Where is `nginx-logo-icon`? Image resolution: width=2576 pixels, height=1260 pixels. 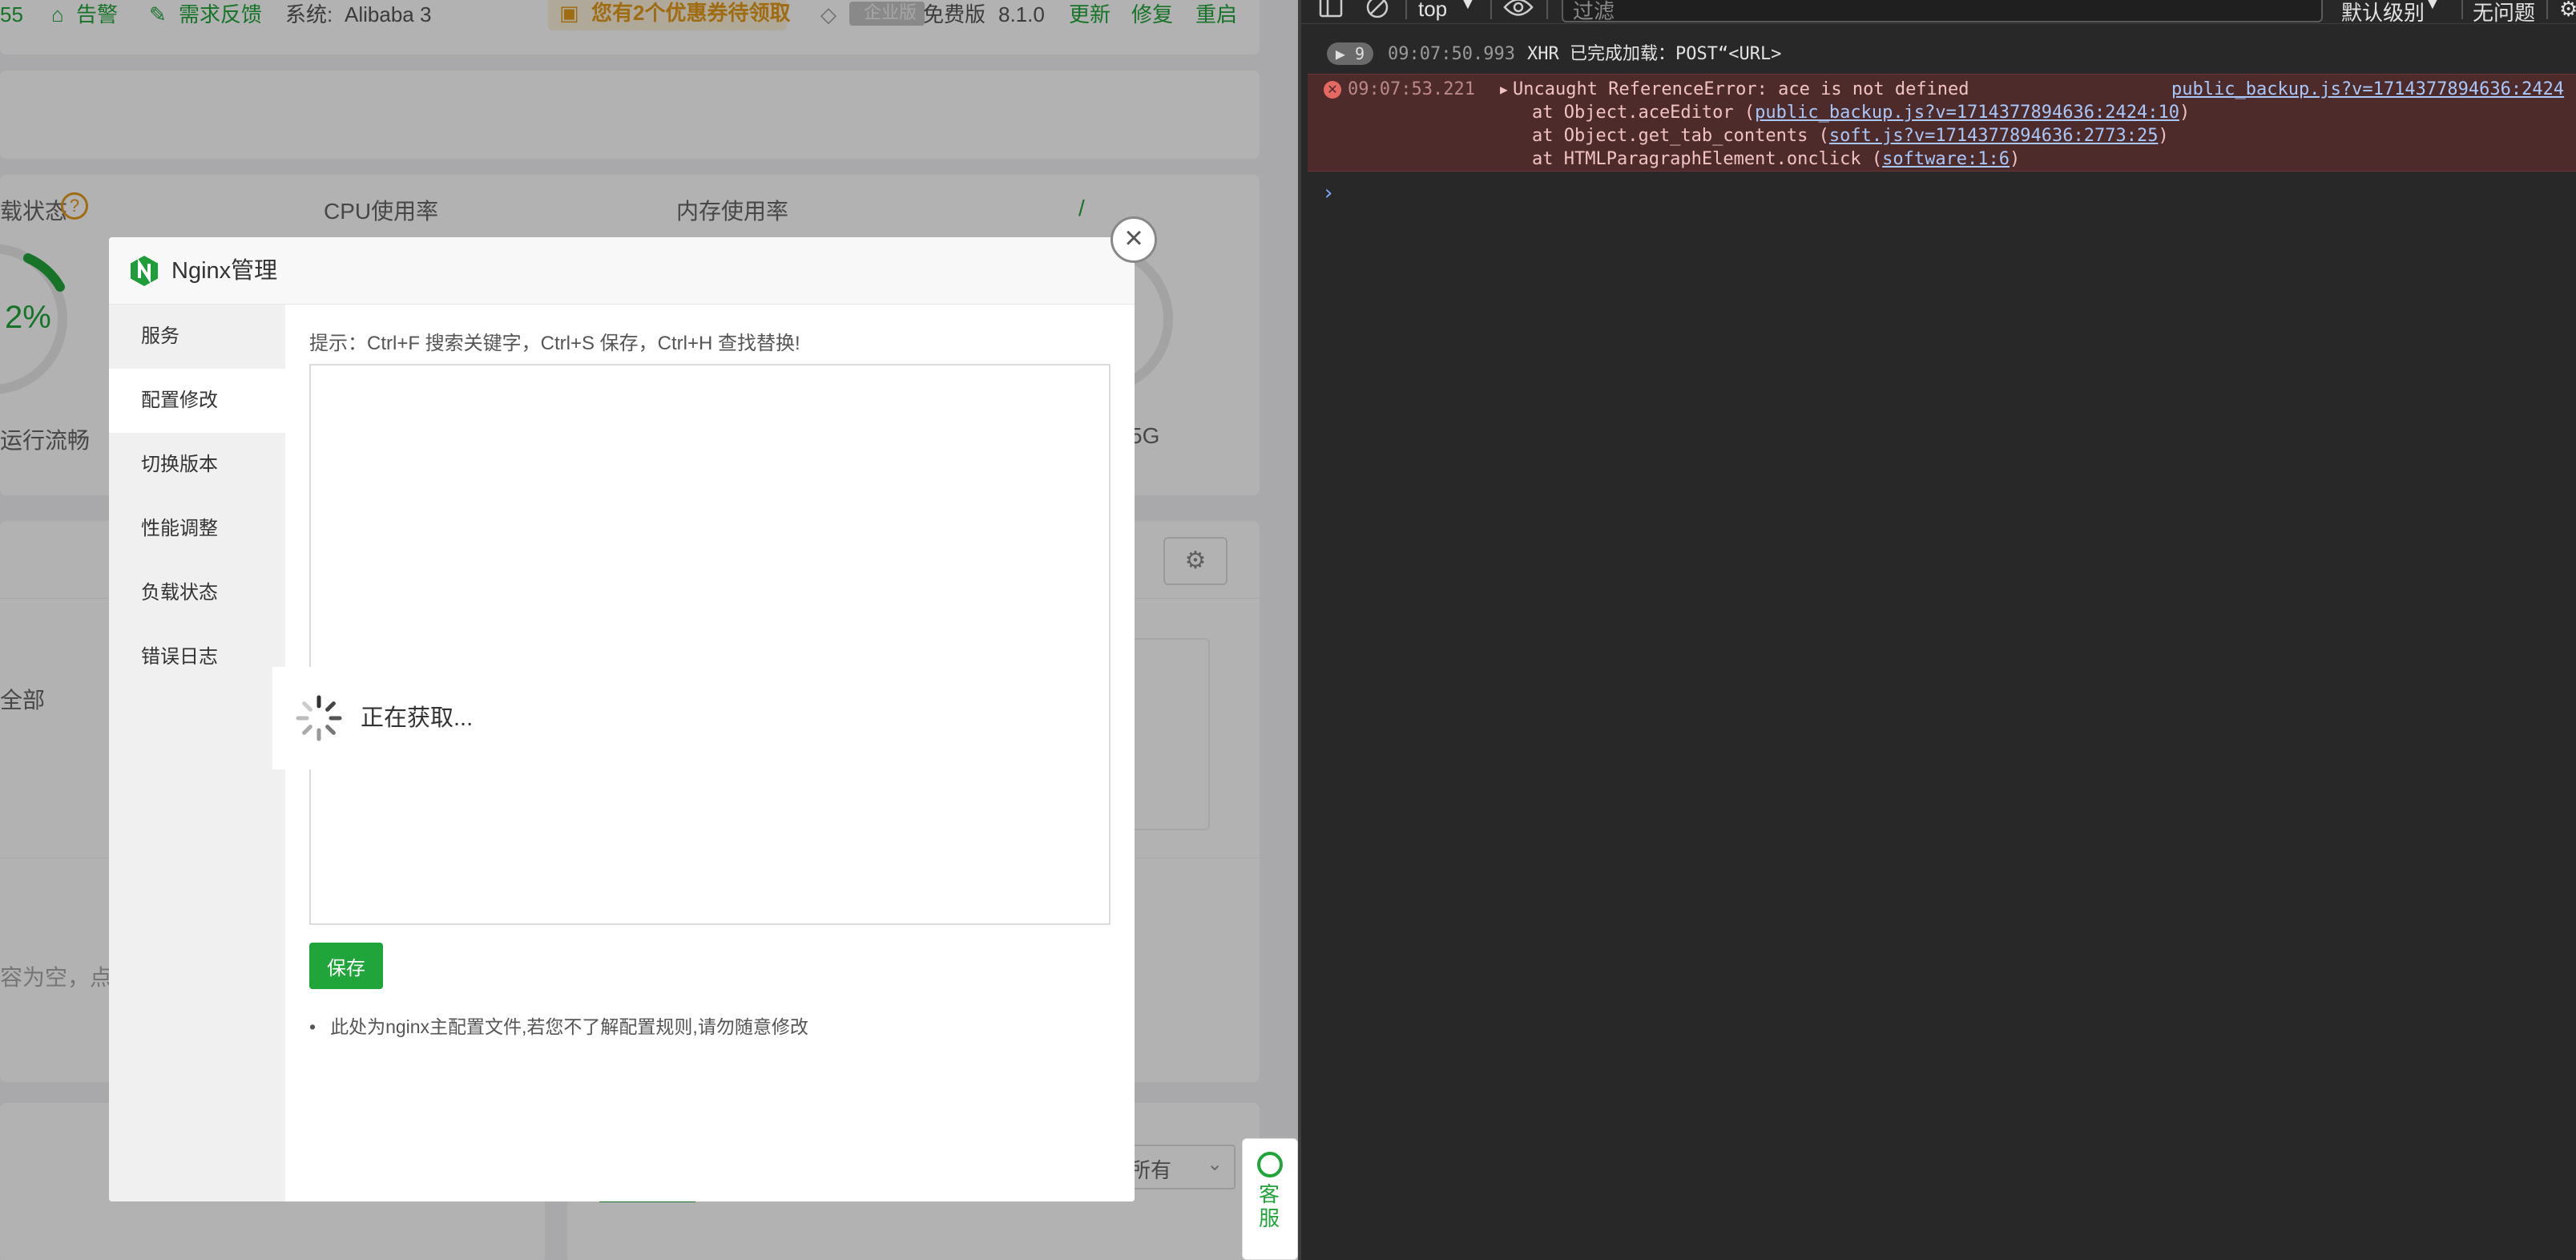 nginx-logo-icon is located at coordinates (144, 271).